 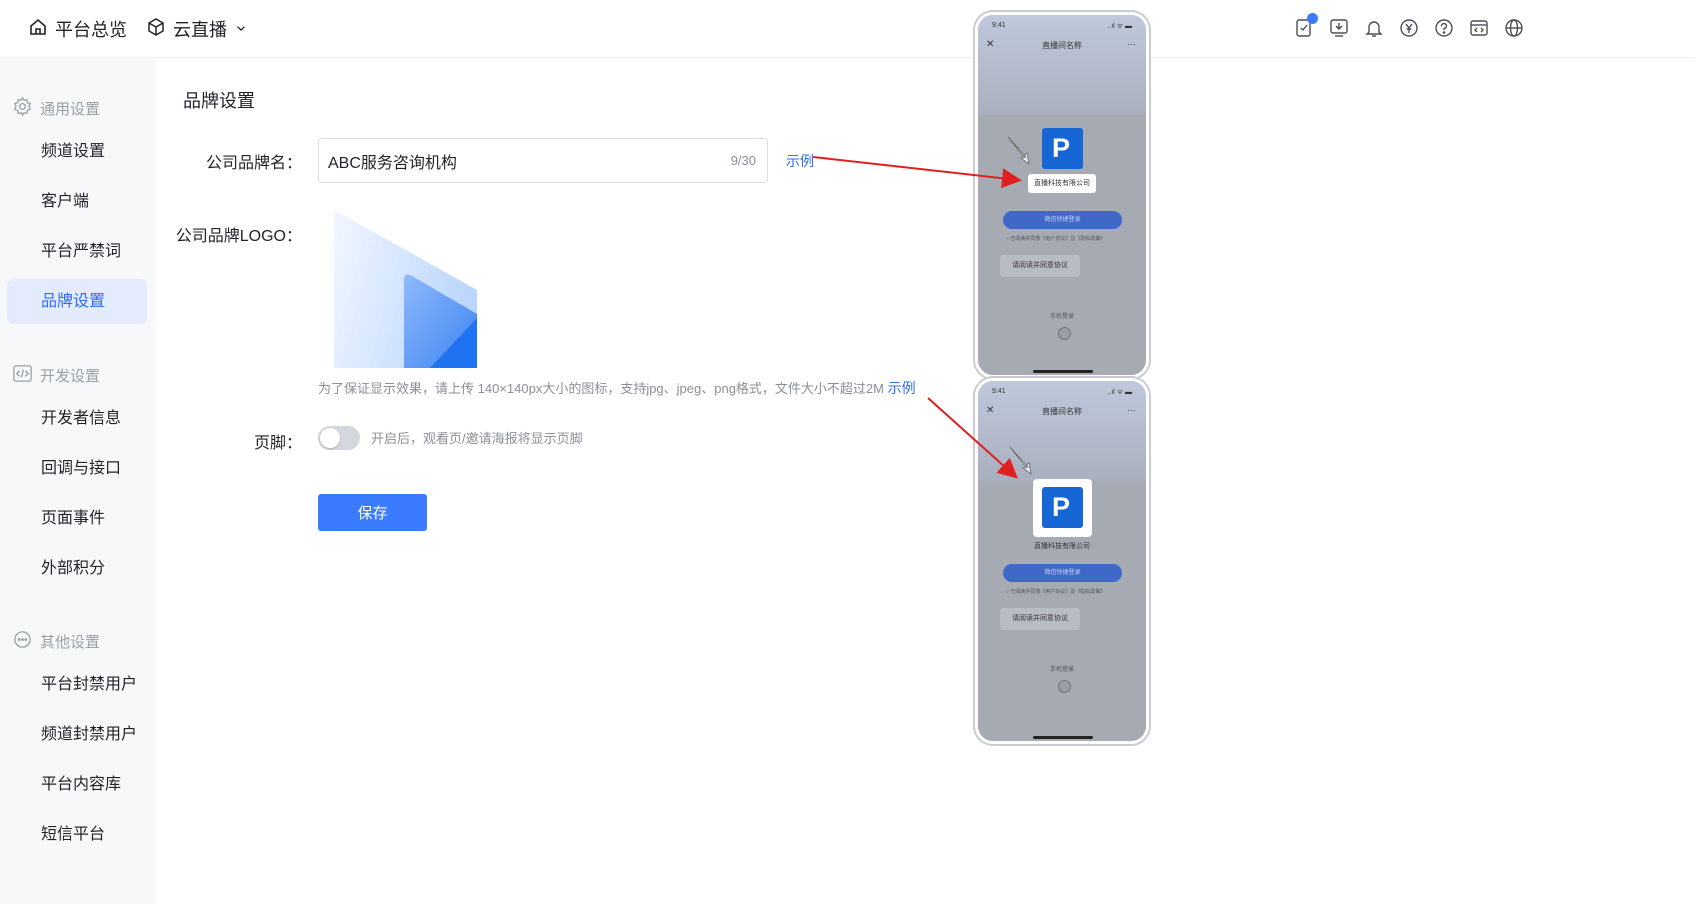 I want to click on notification-badge, so click(x=1312, y=18).